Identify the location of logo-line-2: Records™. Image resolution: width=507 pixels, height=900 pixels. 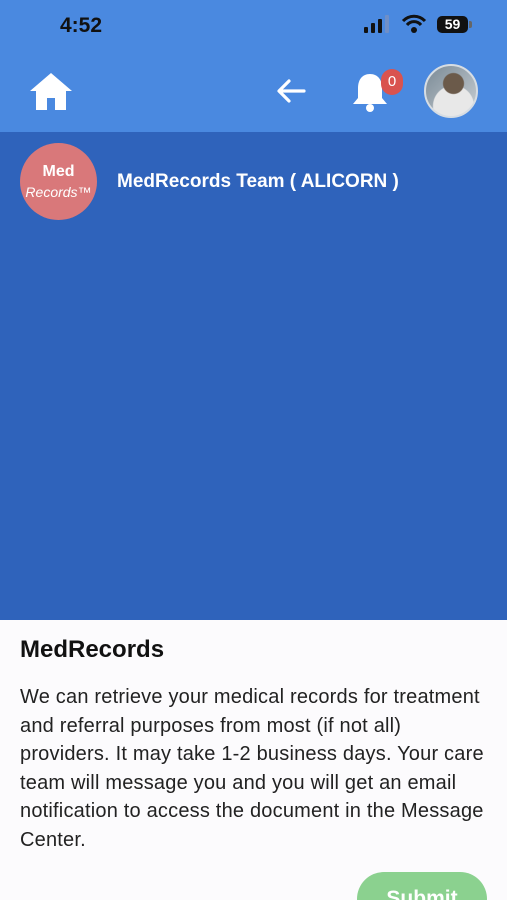
(58, 192).